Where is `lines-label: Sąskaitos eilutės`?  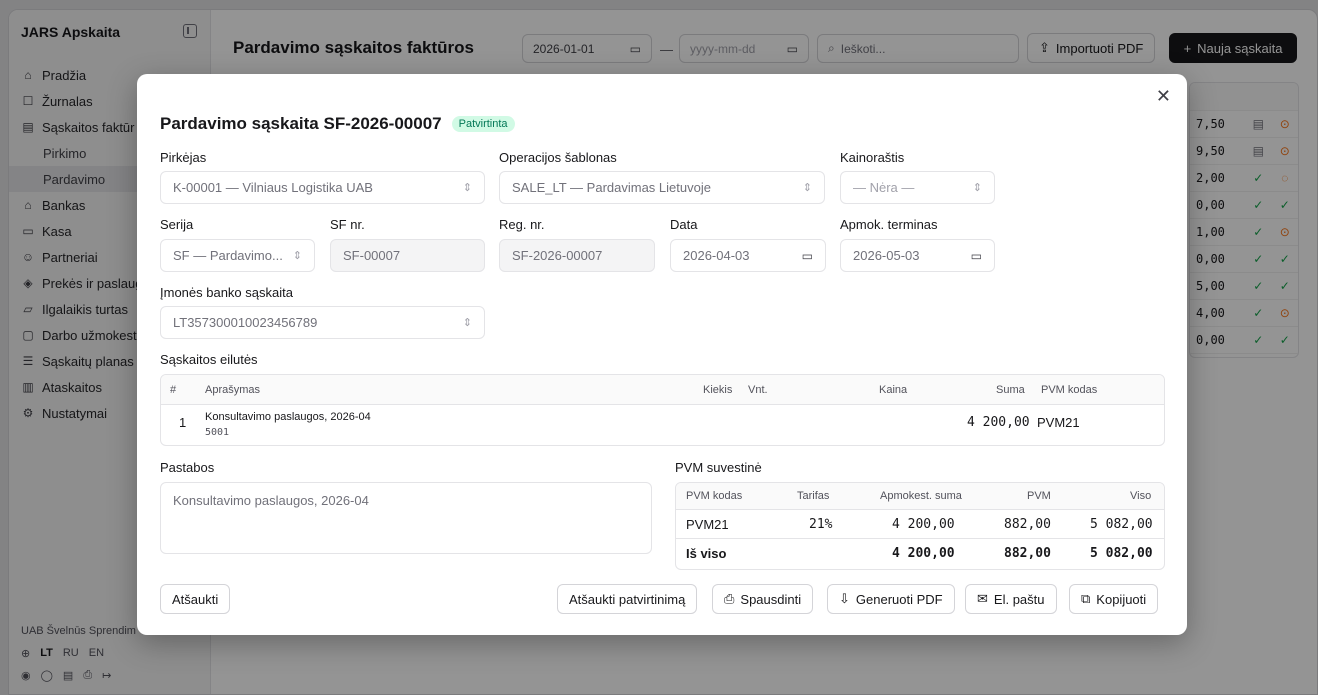 lines-label: Sąskaitos eilutės is located at coordinates (209, 359).